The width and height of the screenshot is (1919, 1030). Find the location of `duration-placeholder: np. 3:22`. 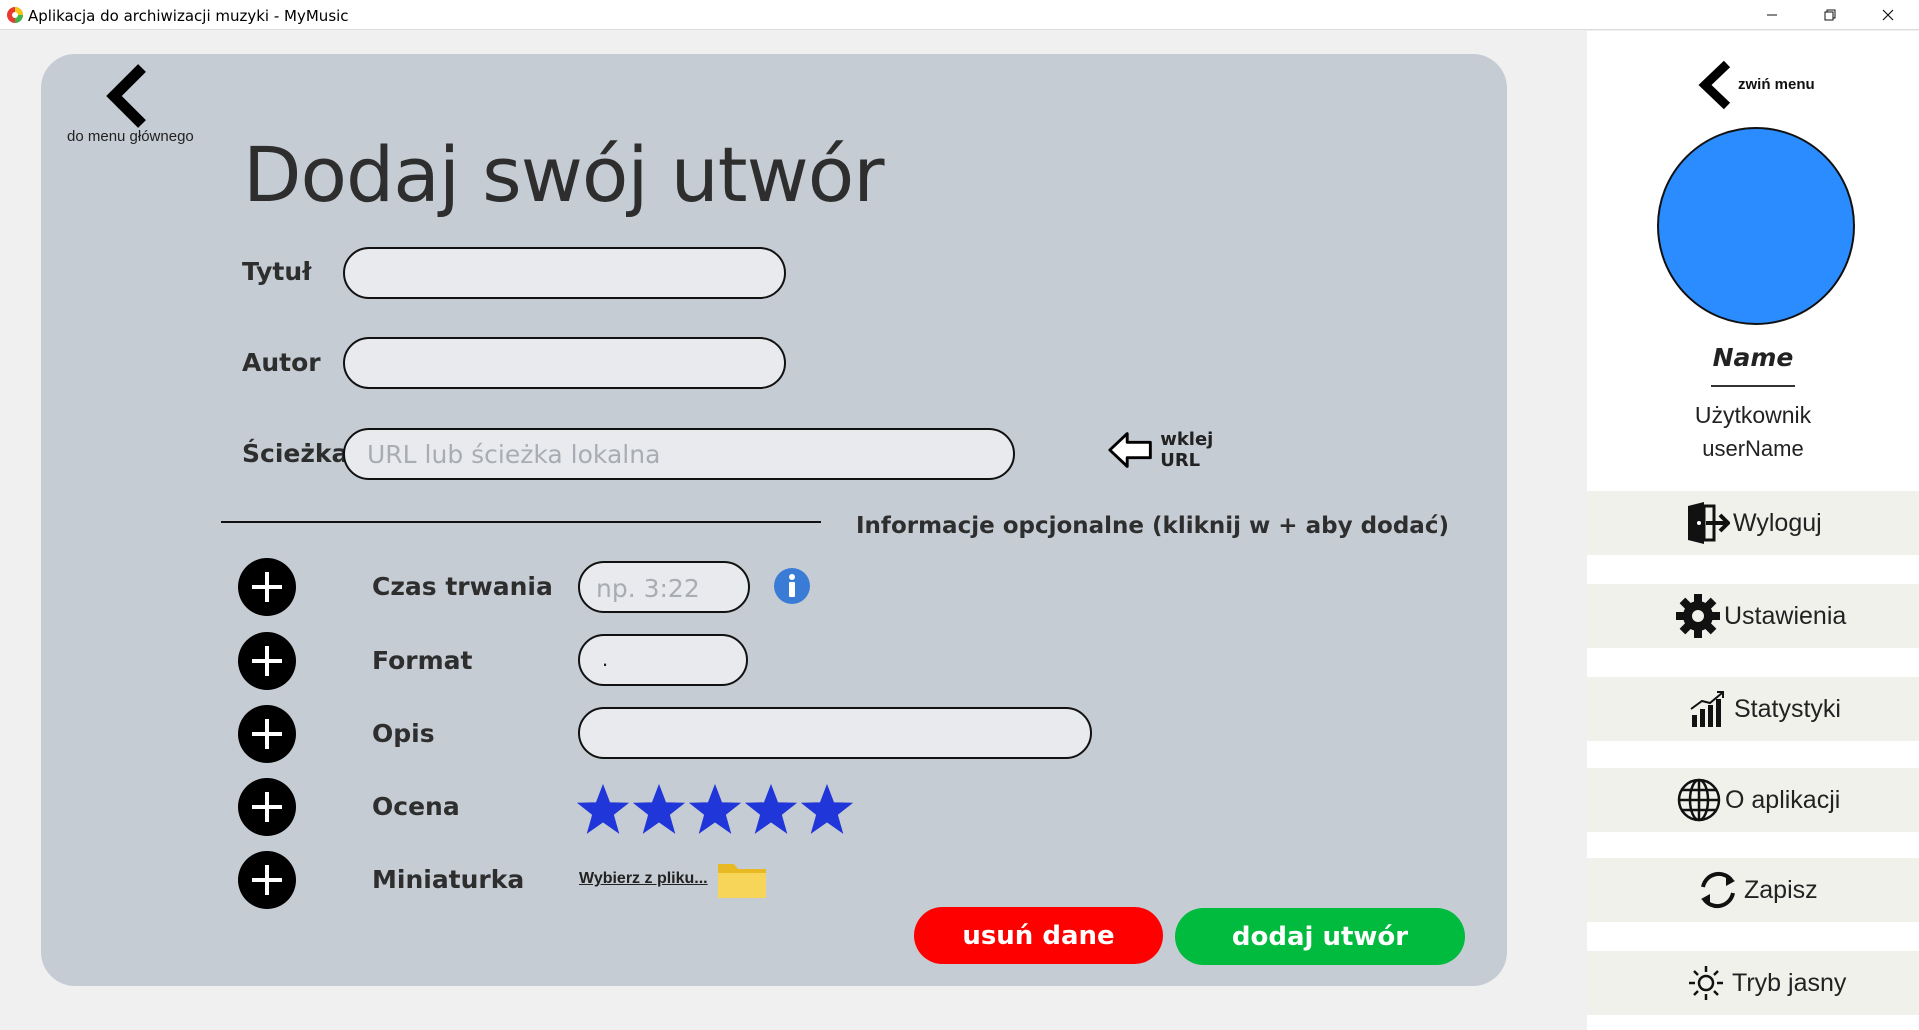

duration-placeholder: np. 3:22 is located at coordinates (648, 588).